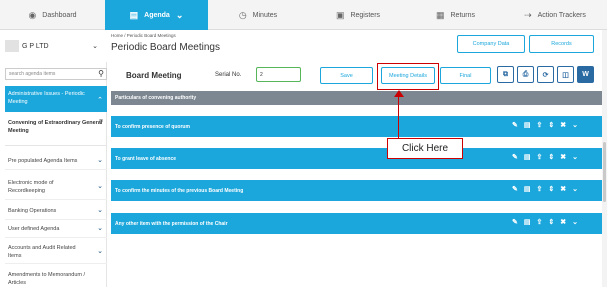 The image size is (607, 287). Describe the element at coordinates (31, 186) in the screenshot. I see `sidebar-item-label: Electronic mode of Recordkeeping` at that location.